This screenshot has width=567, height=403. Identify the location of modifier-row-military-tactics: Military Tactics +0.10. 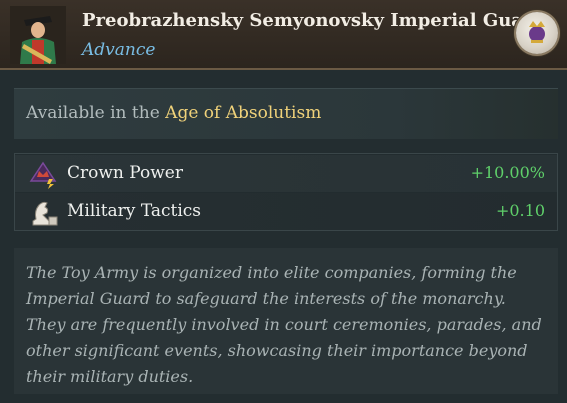
(286, 211).